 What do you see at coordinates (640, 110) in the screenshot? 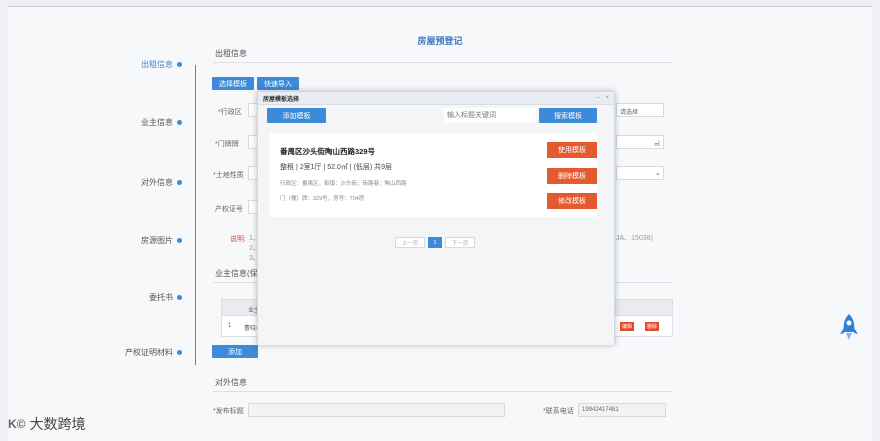
I see `right-select: 请选择` at bounding box center [640, 110].